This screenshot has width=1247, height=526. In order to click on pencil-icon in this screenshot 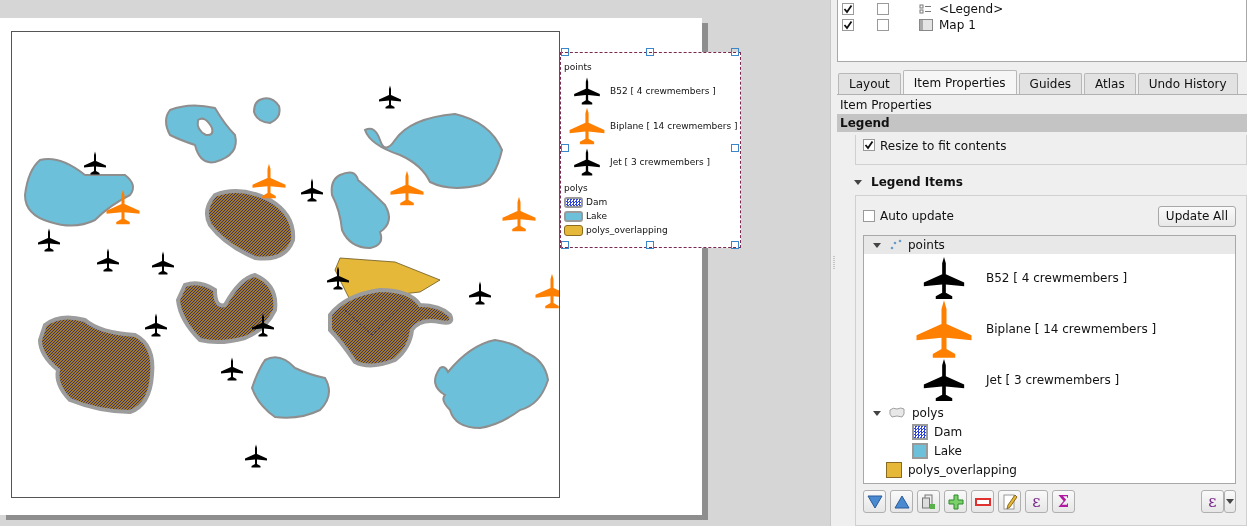, I will do `click(1009, 501)`.